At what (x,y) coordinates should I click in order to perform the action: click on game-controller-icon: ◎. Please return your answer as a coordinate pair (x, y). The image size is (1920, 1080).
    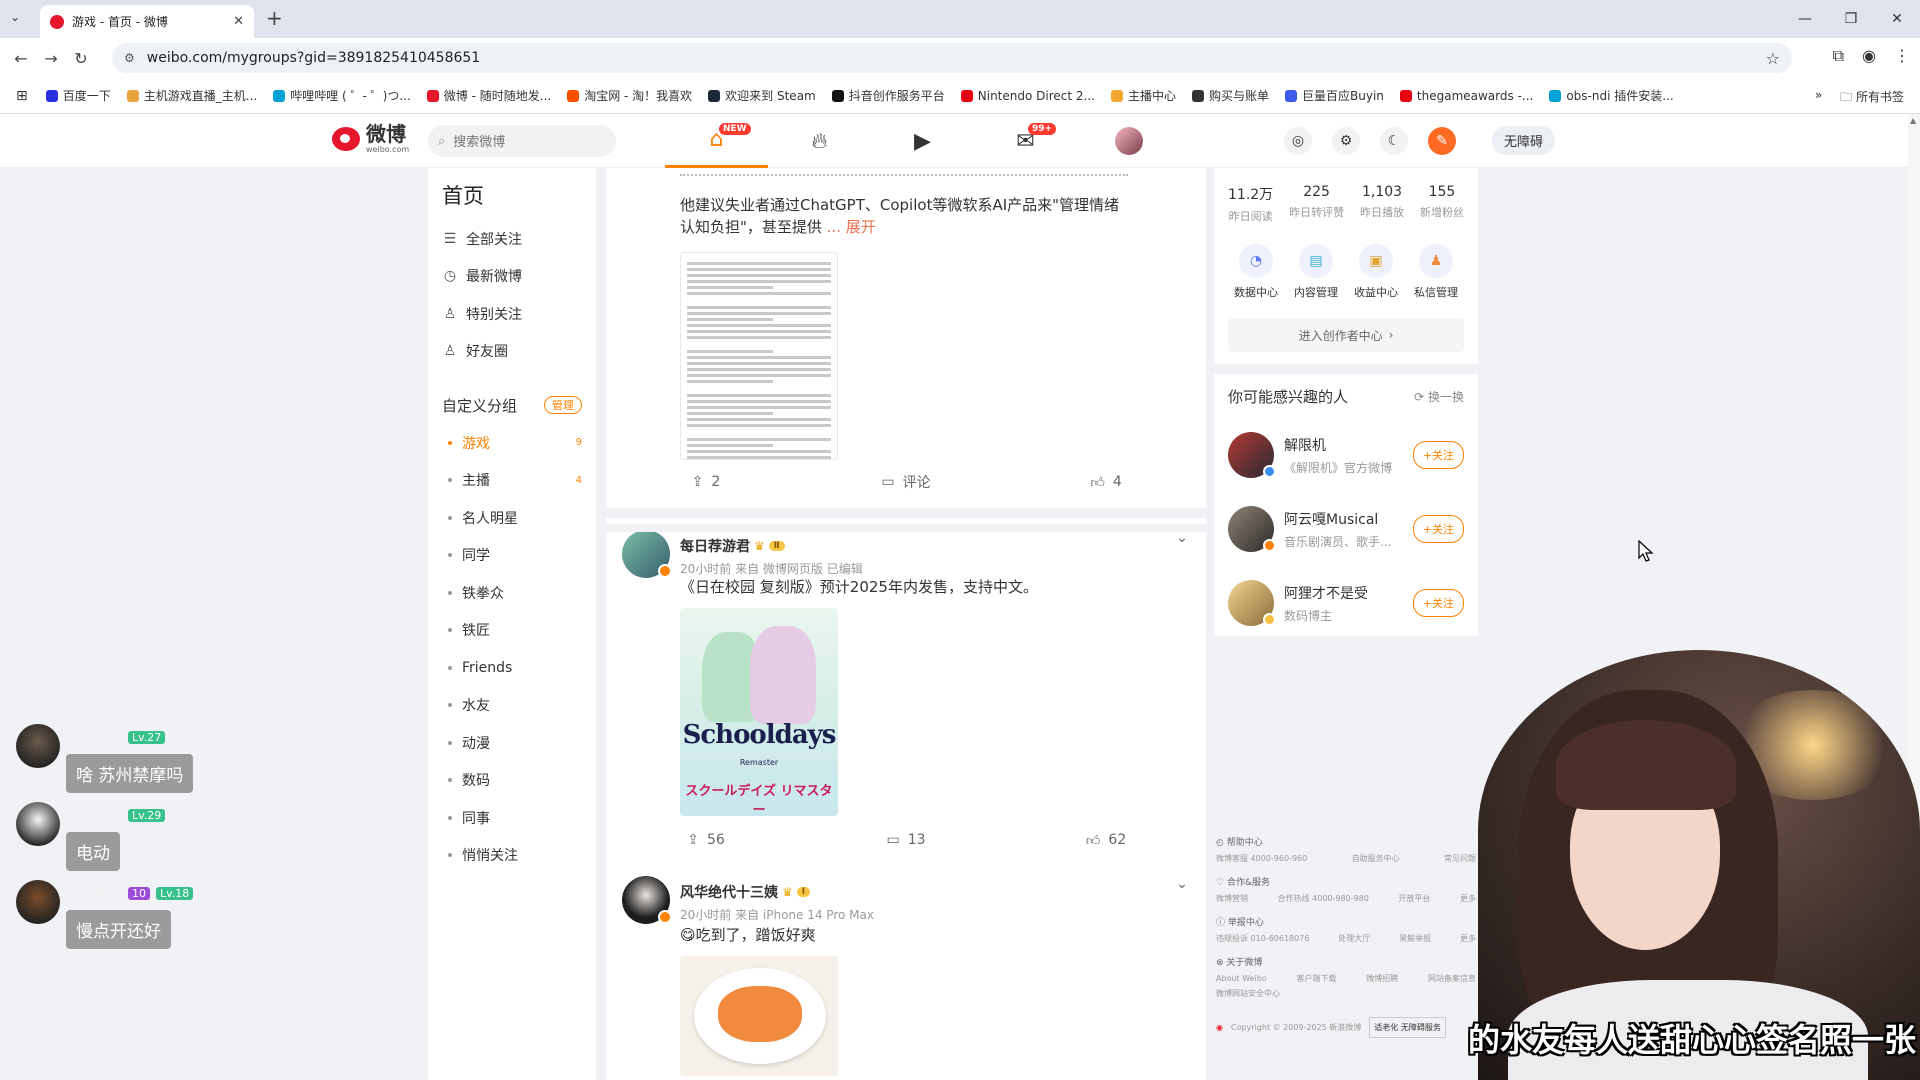
    Looking at the image, I should click on (1298, 140).